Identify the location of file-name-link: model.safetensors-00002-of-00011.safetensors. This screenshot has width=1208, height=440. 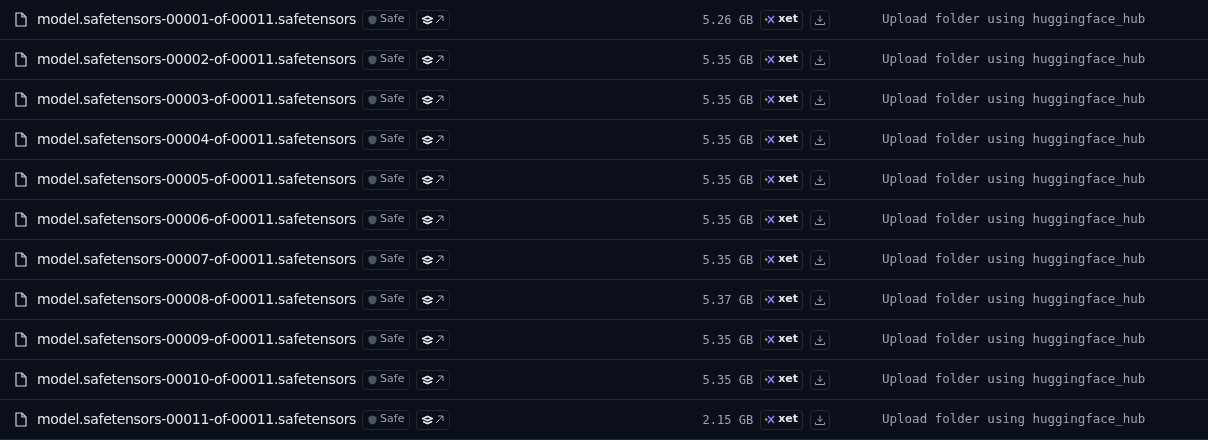
(197, 59).